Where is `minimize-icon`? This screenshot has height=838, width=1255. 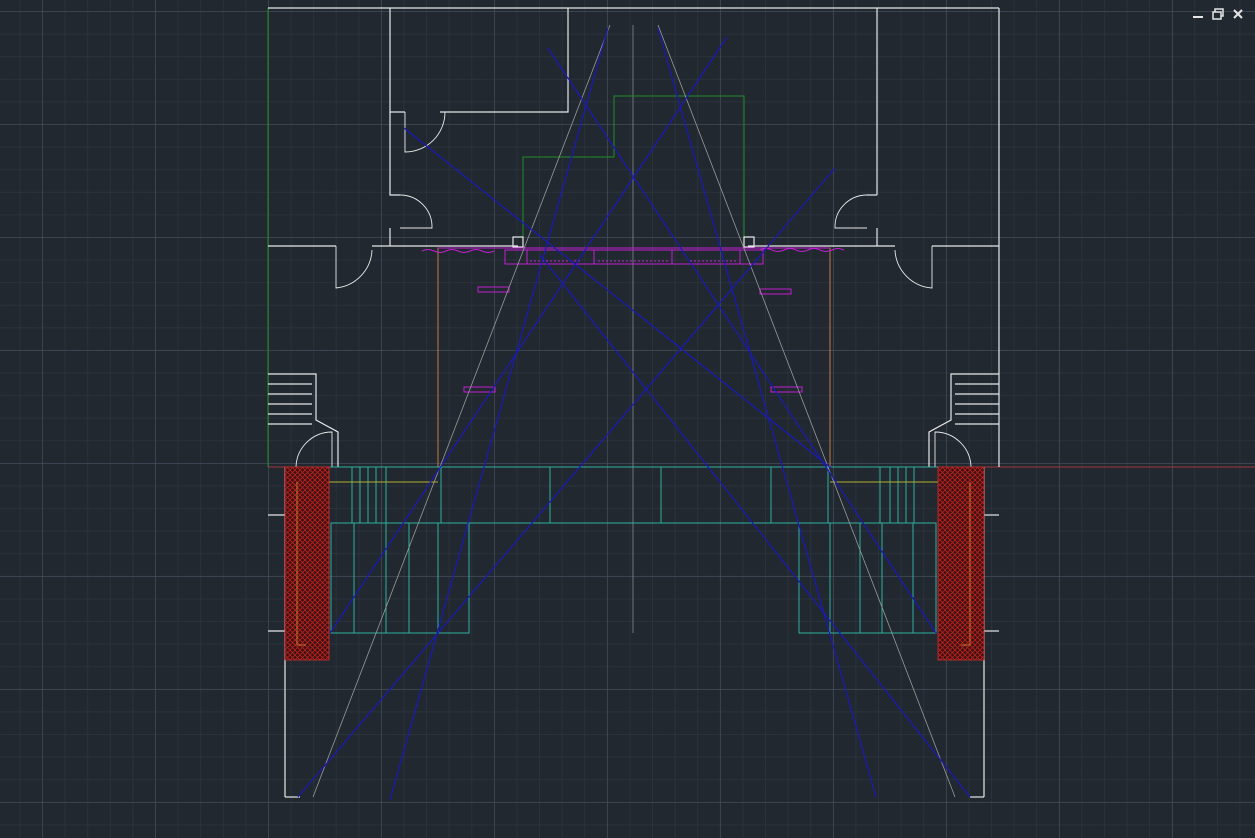 minimize-icon is located at coordinates (1198, 17).